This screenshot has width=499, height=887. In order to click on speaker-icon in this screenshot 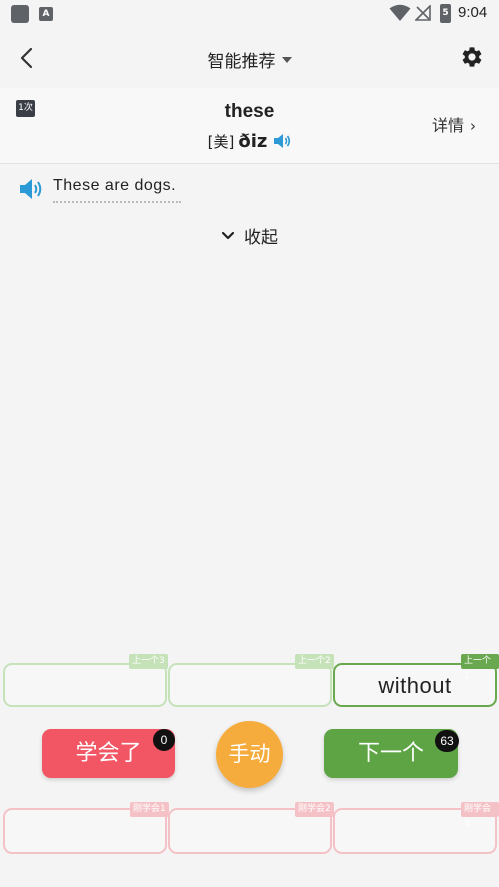, I will do `click(282, 141)`.